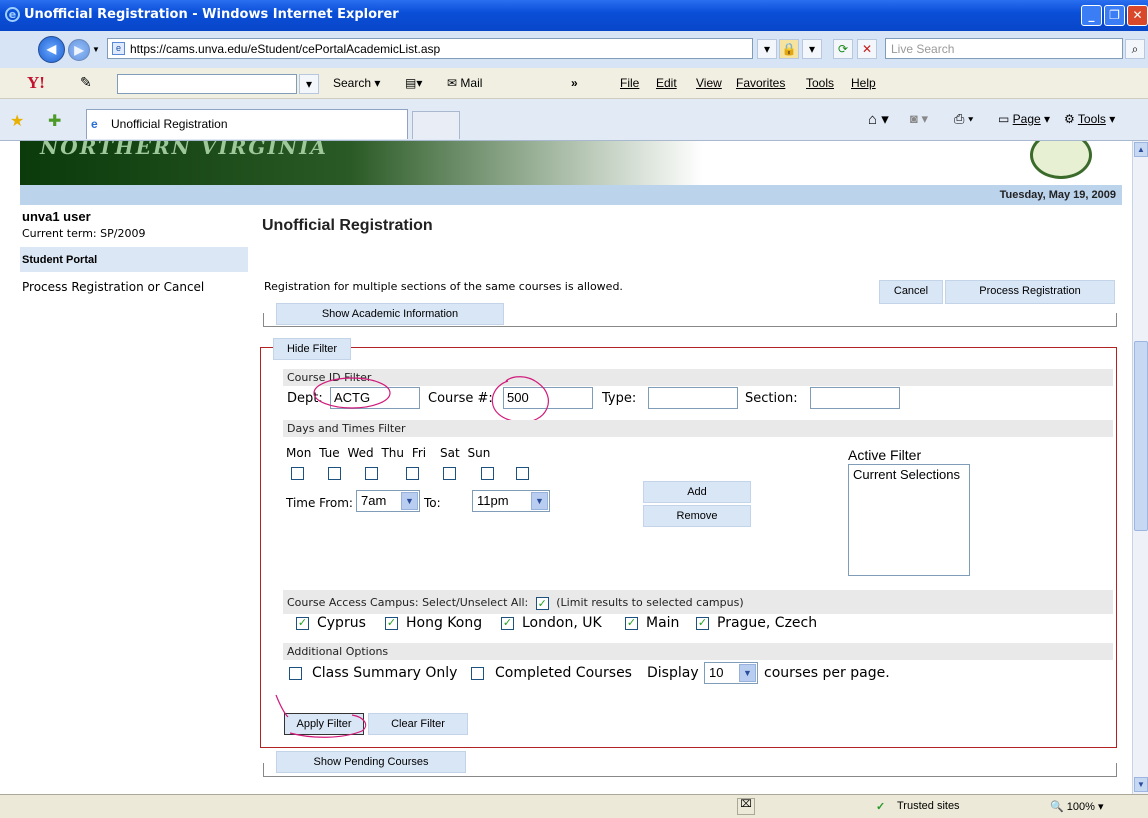 The width and height of the screenshot is (1148, 818). Describe the element at coordinates (1141, 149) in the screenshot. I see `scroll-up-icon: ▲` at that location.